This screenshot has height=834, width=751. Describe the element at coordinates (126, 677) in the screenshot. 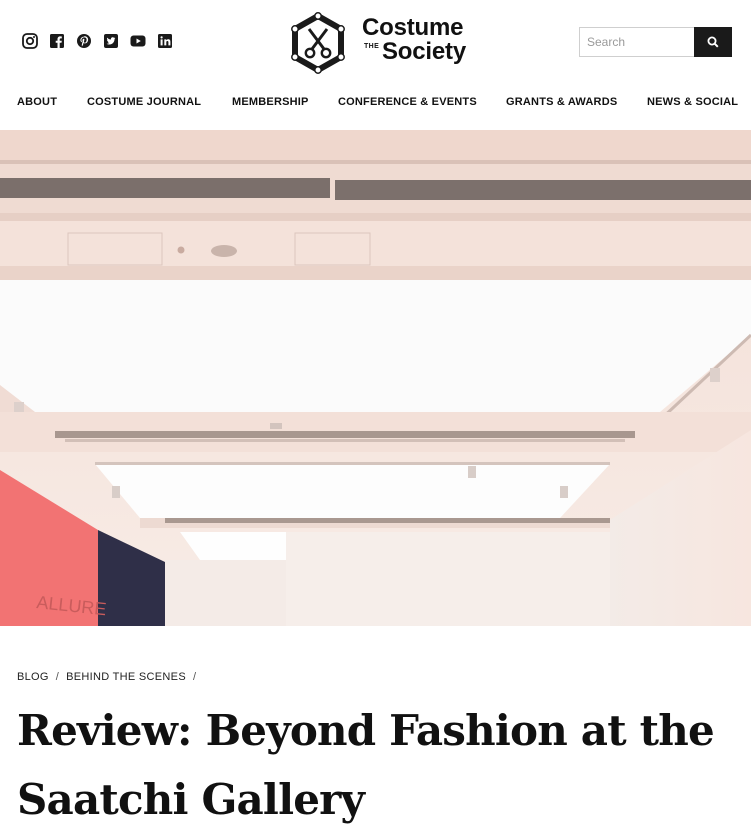

I see `breadcrumb-item-behind-the-scenes: BEHIND THE SCENES` at that location.